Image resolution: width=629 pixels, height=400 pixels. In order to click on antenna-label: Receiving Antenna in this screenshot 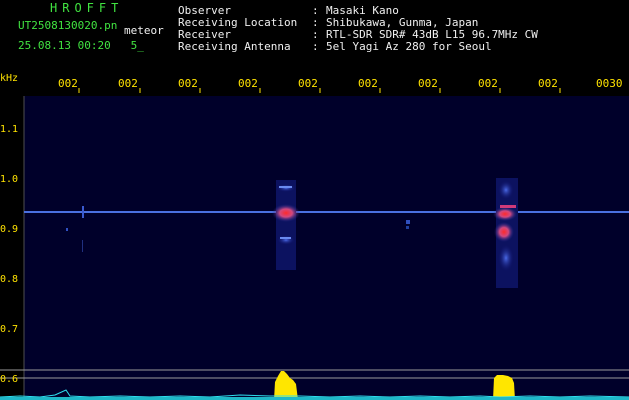, I will do `click(234, 46)`.